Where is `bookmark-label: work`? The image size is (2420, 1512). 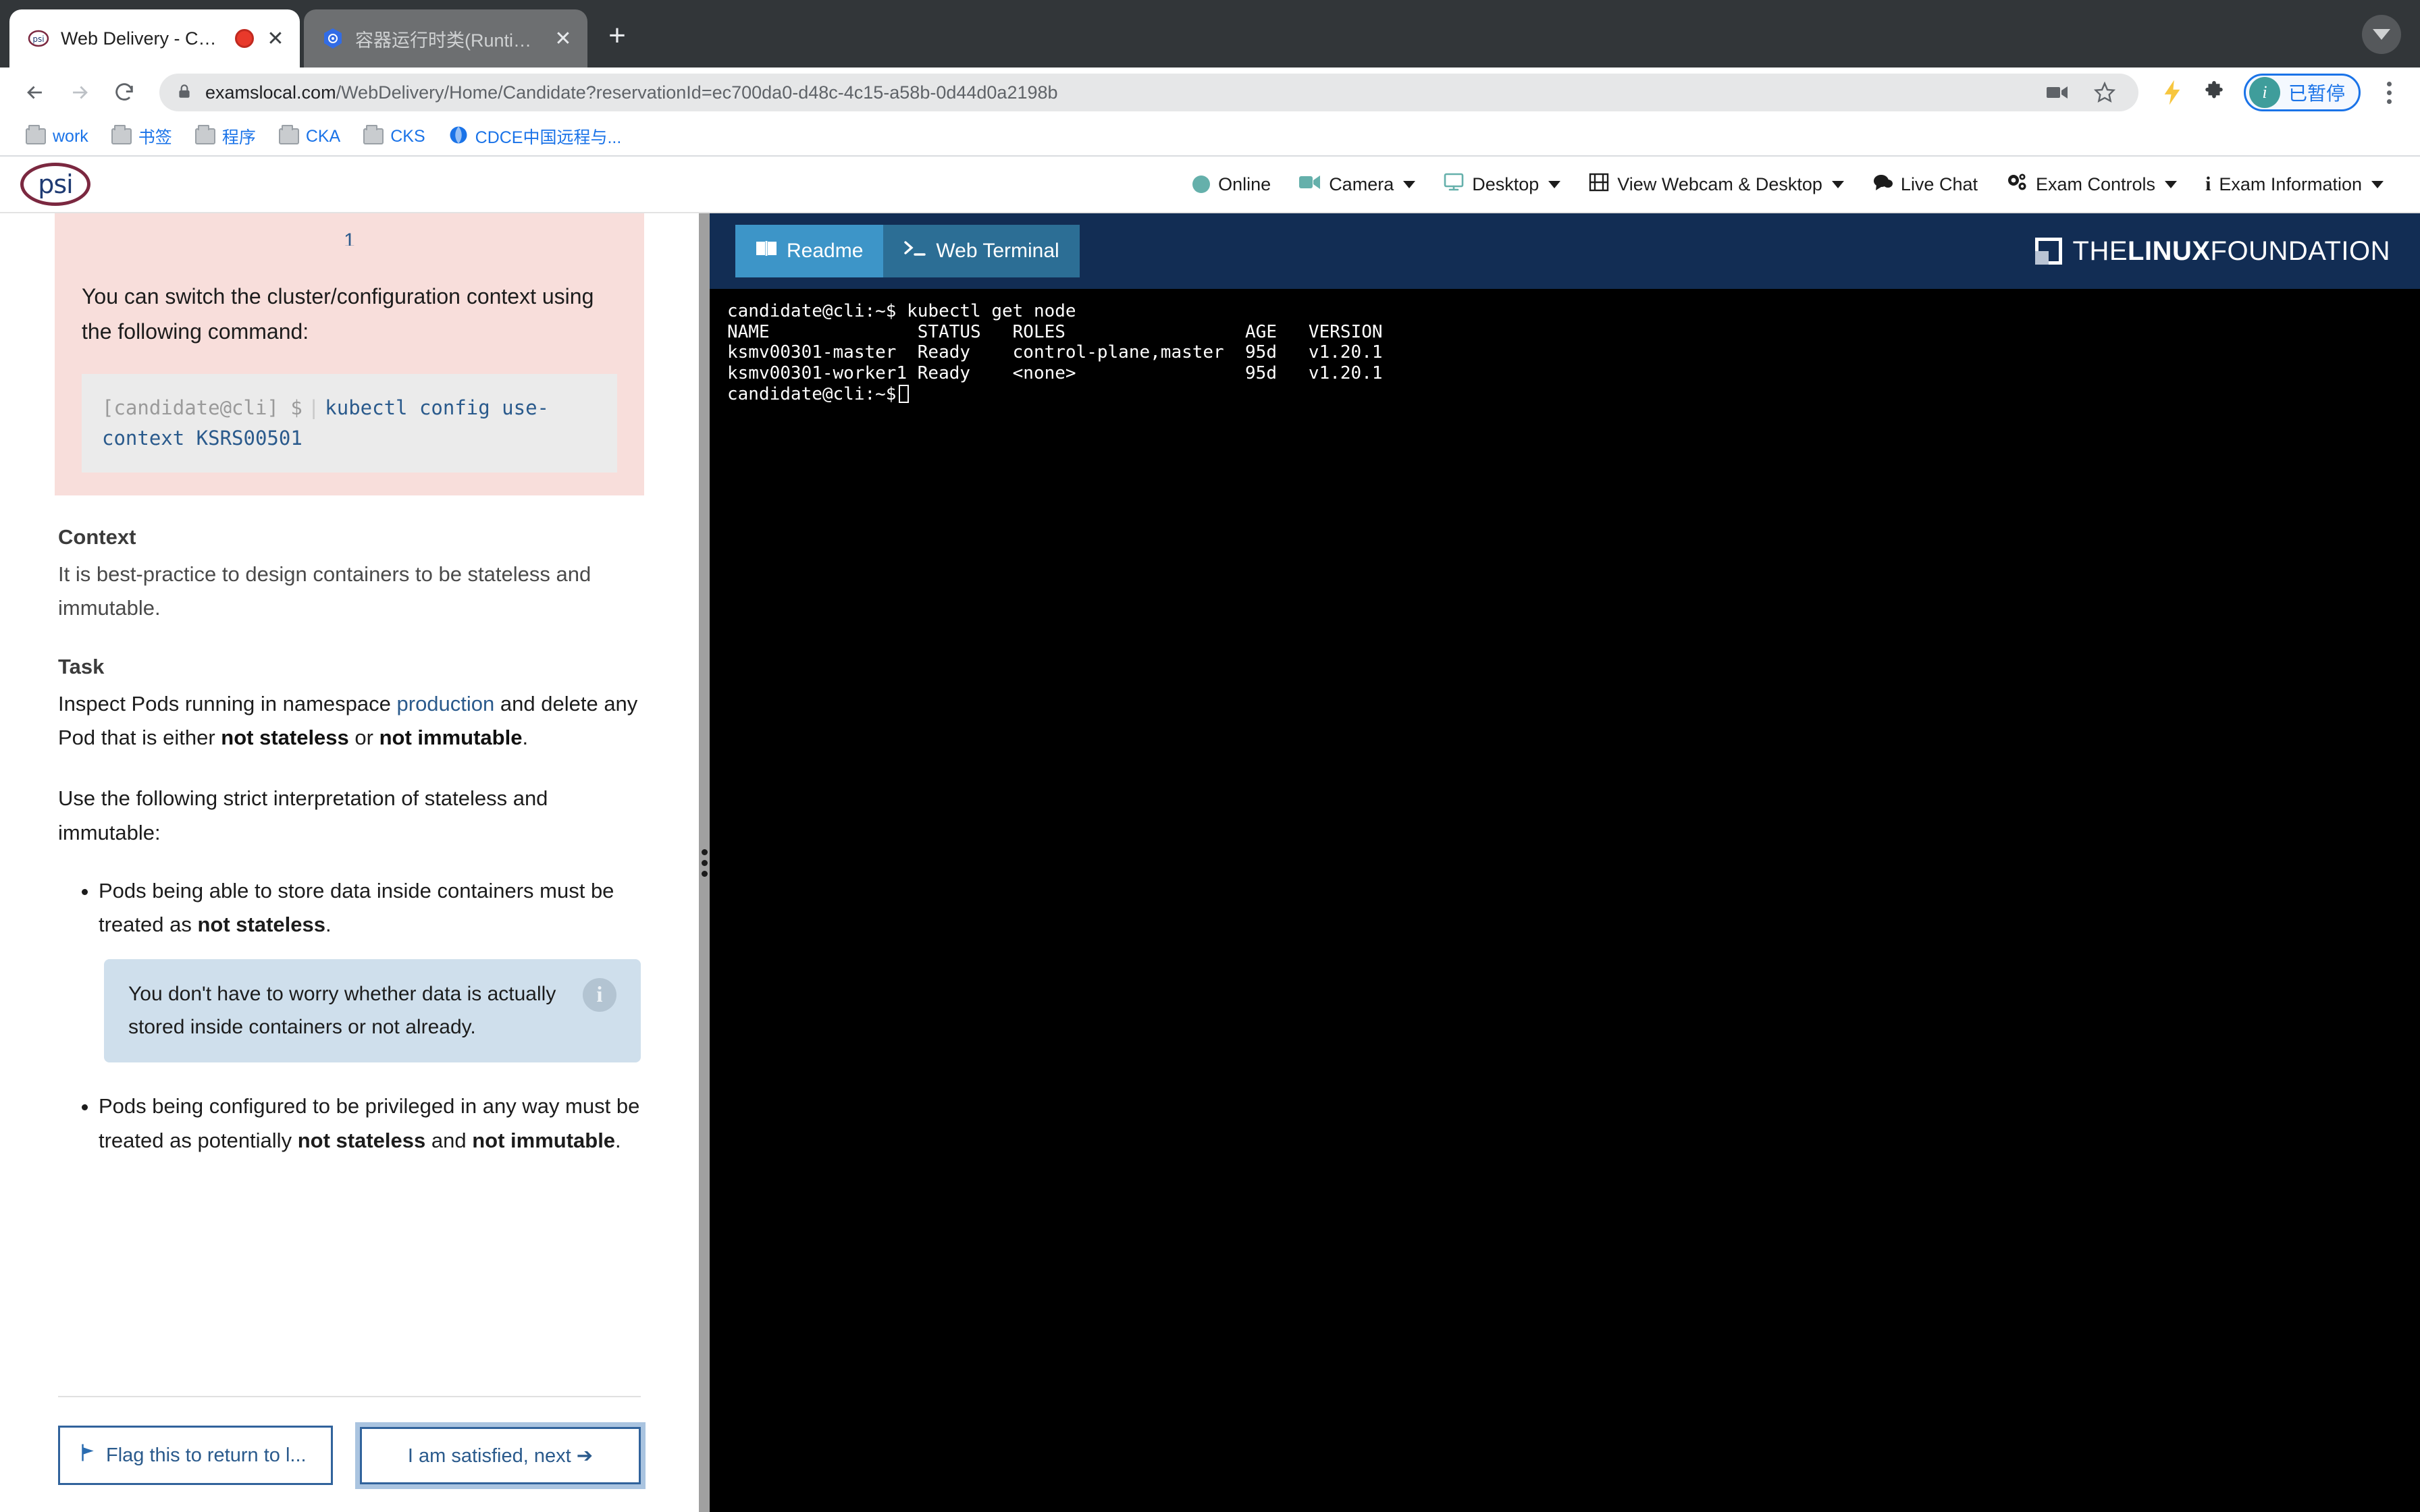 bookmark-label: work is located at coordinates (70, 136).